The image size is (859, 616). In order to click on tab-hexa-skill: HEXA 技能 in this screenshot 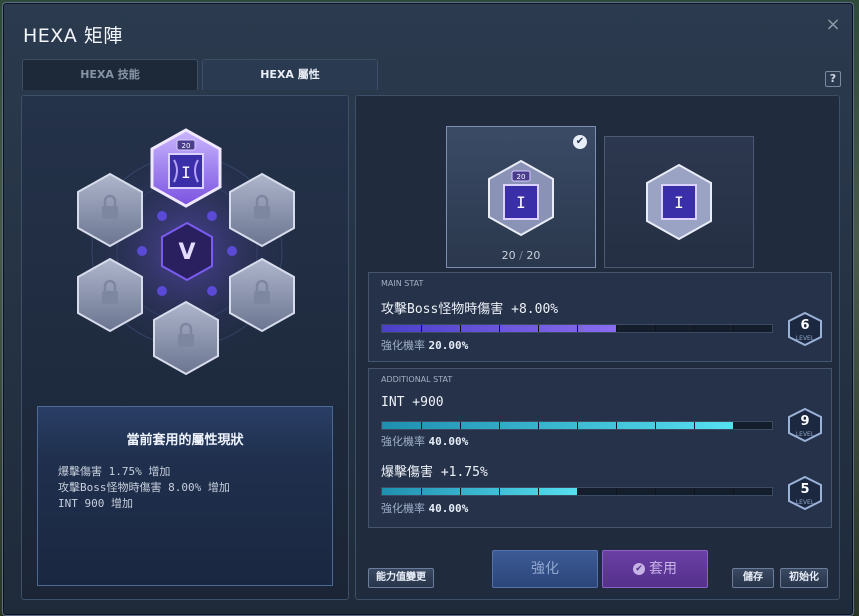, I will do `click(110, 74)`.